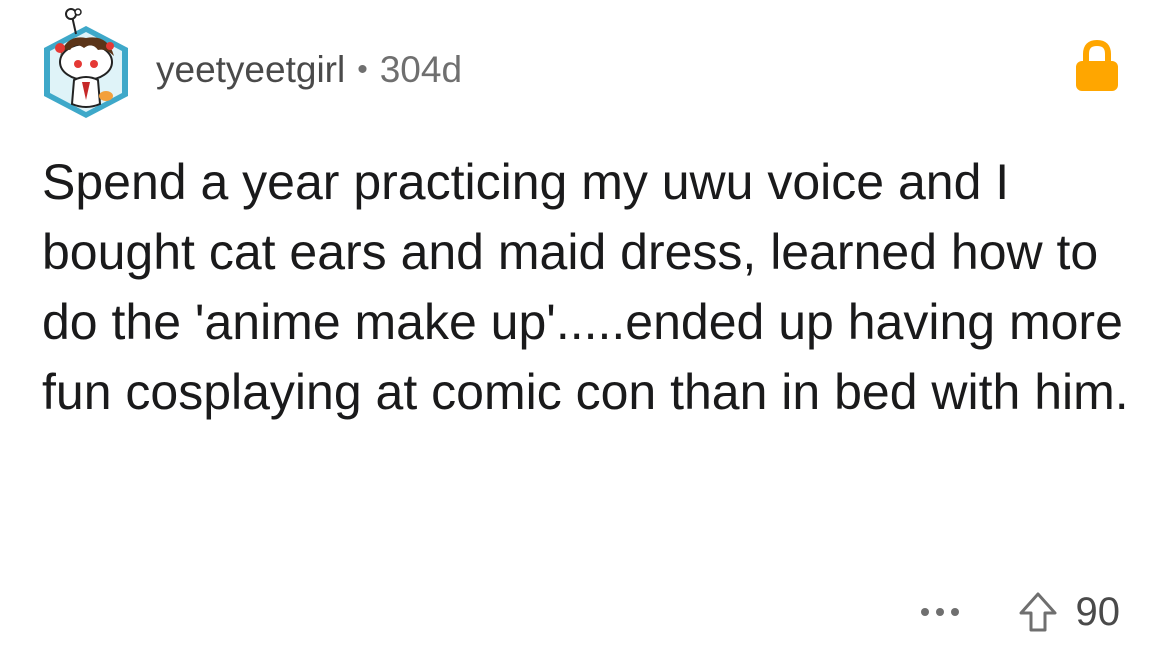 Image resolution: width=1170 pixels, height=662 pixels. What do you see at coordinates (940, 612) in the screenshot?
I see `more-options-icon` at bounding box center [940, 612].